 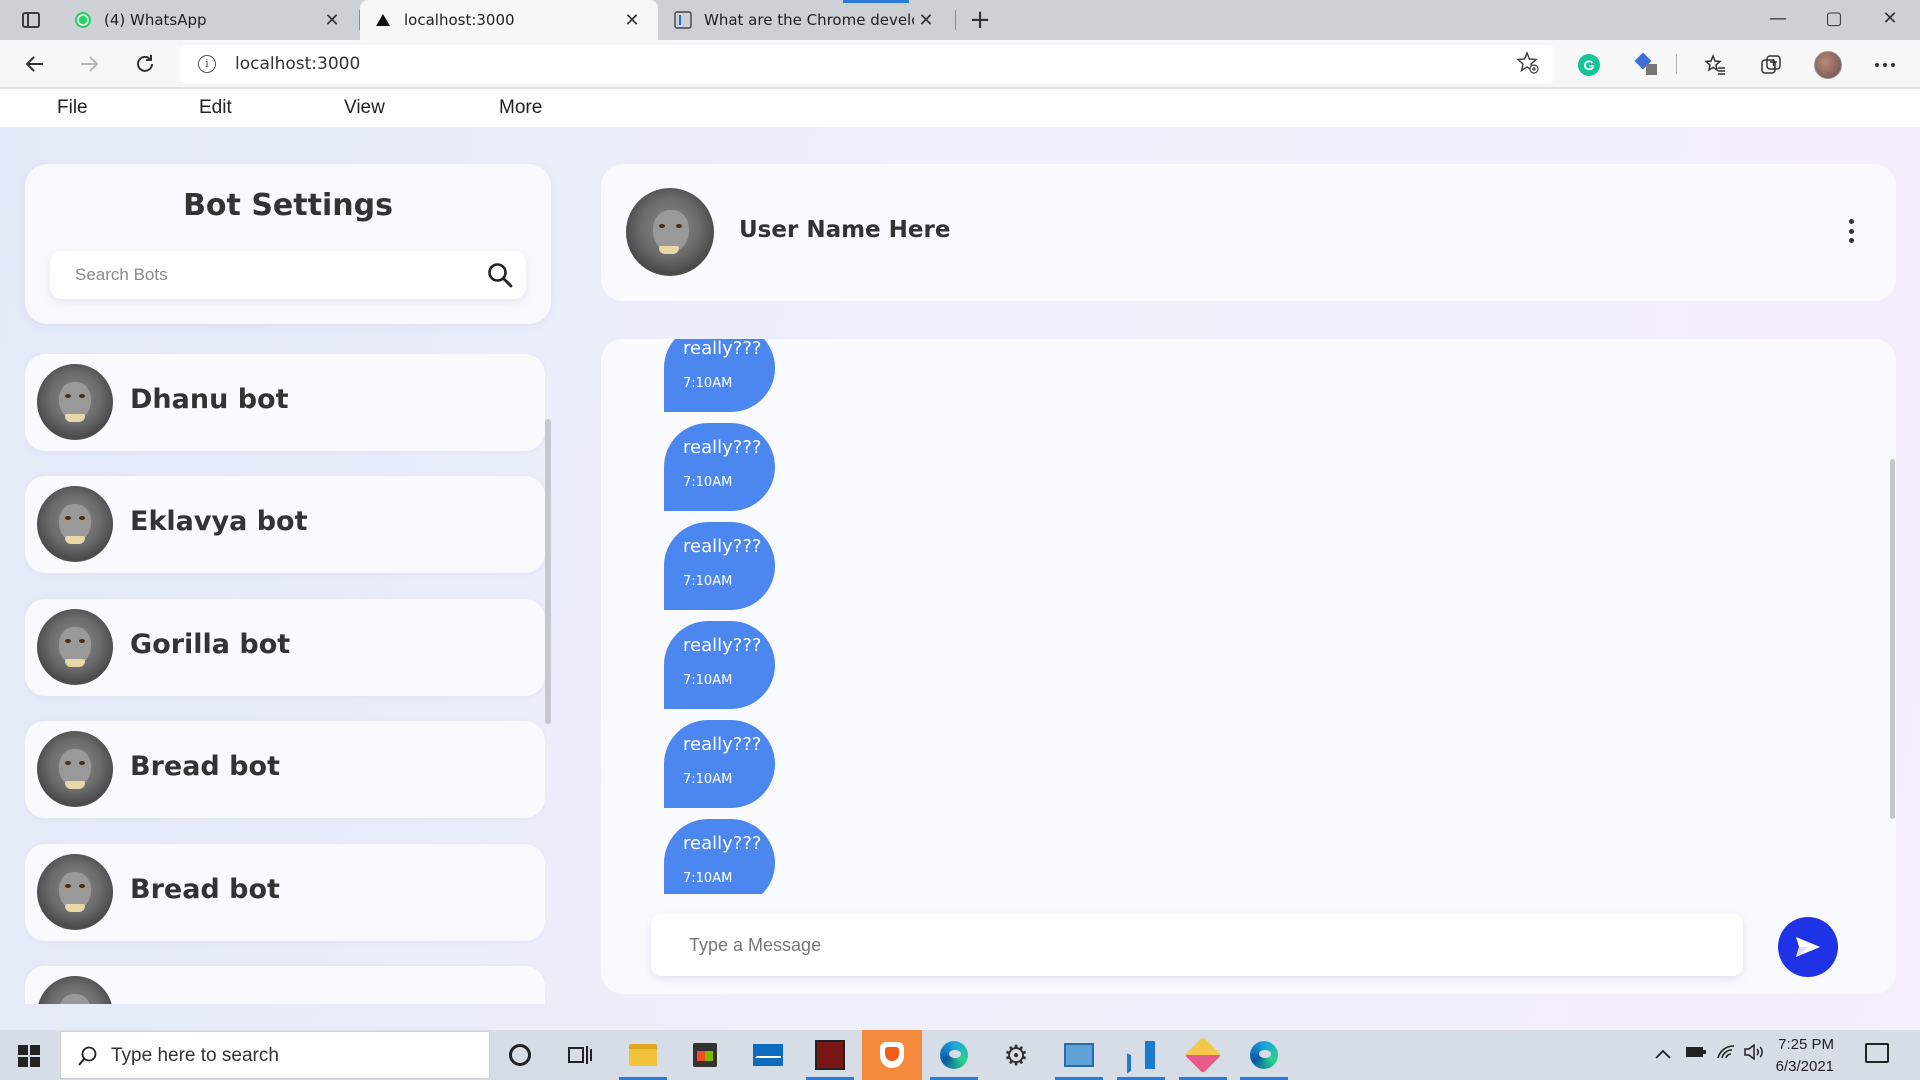 I want to click on app-icon, so click(x=830, y=1058).